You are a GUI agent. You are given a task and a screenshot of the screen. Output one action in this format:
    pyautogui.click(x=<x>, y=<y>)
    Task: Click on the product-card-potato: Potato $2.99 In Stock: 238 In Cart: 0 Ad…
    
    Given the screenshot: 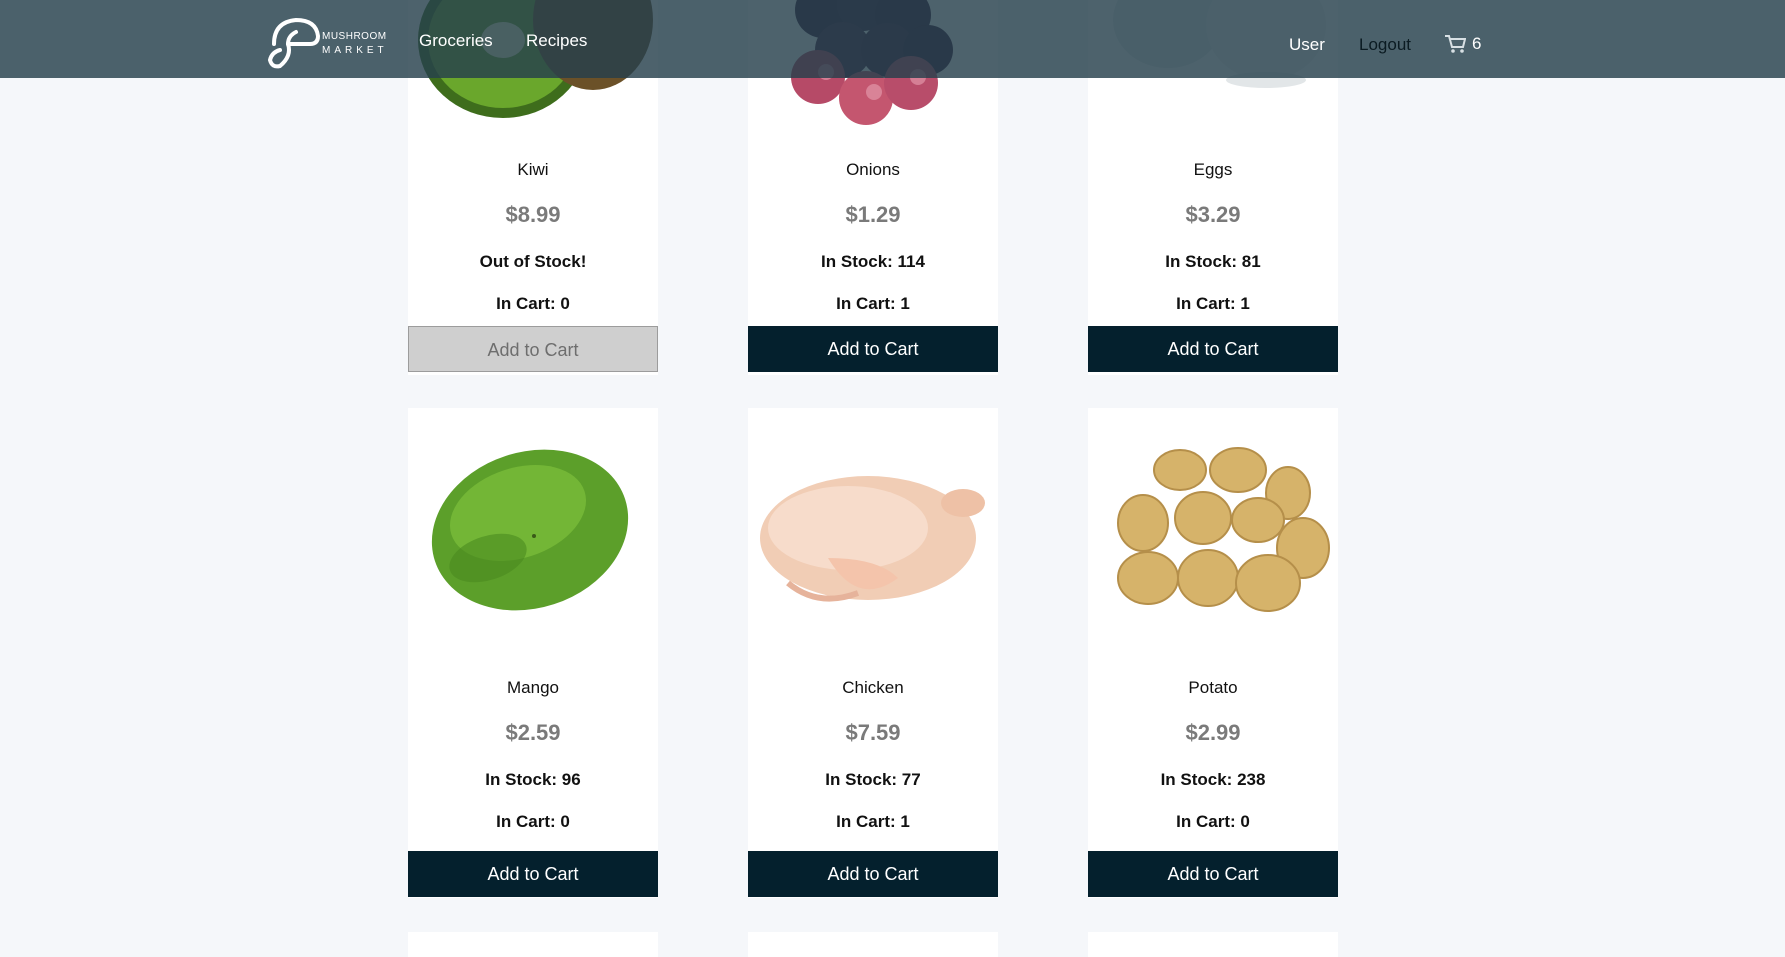 What is the action you would take?
    pyautogui.click(x=1213, y=653)
    